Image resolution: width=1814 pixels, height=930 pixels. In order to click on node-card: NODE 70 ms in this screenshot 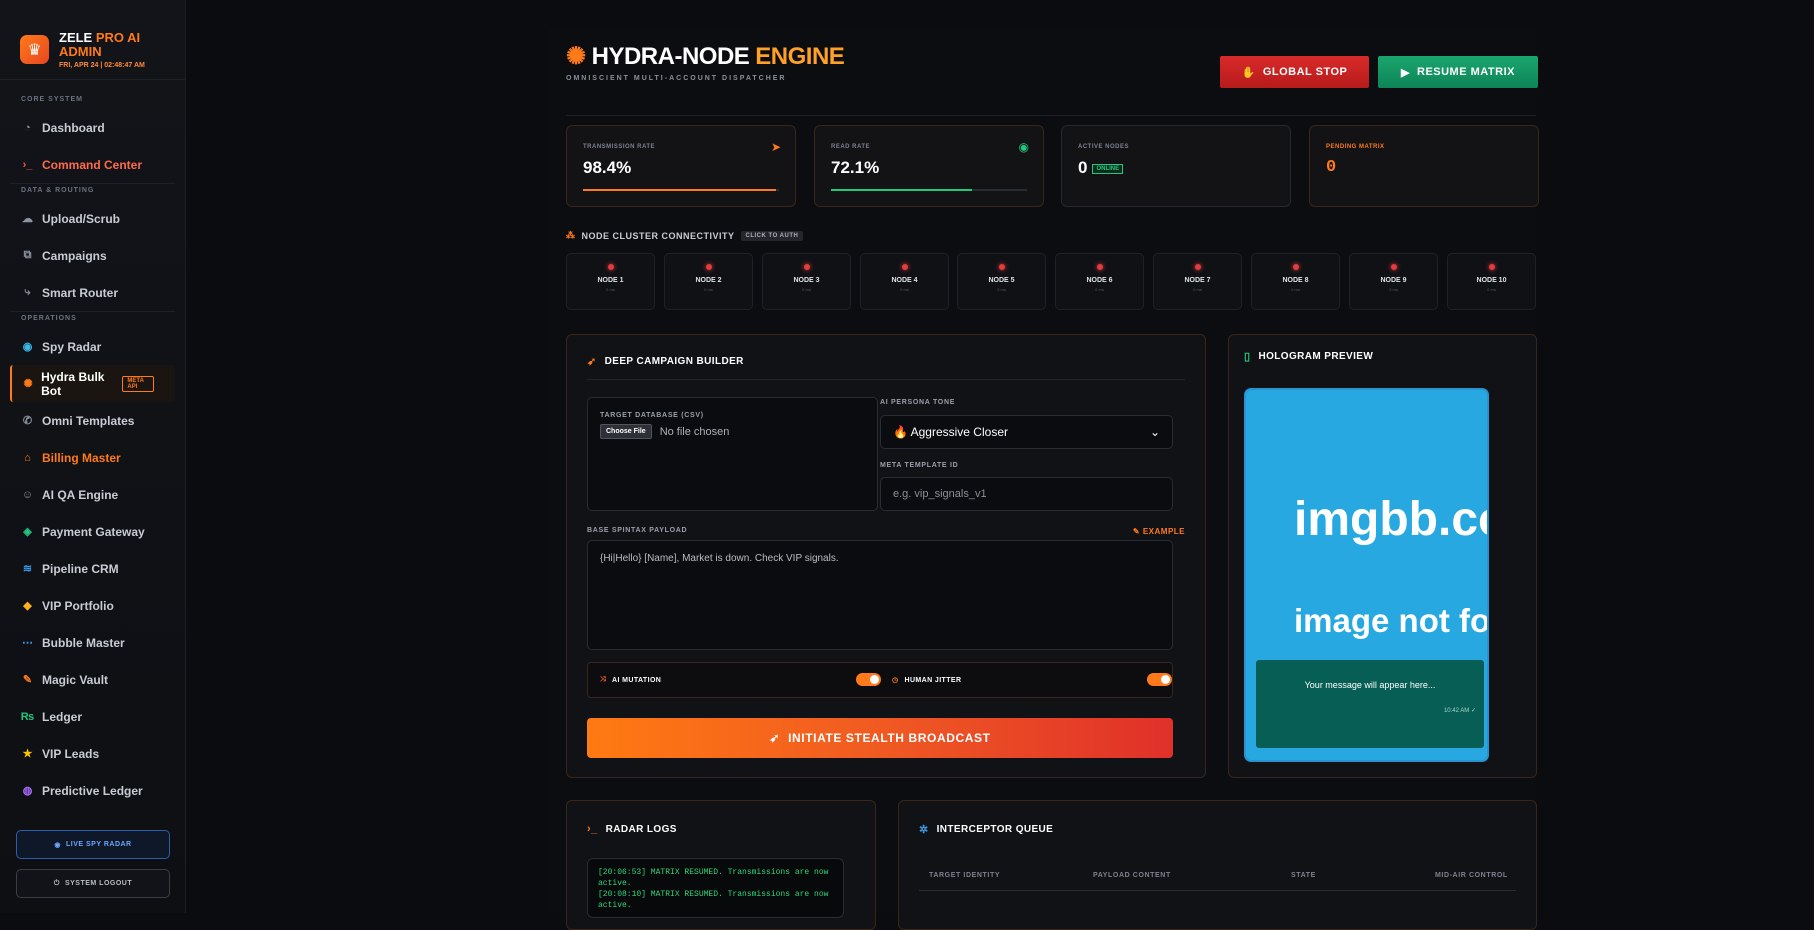, I will do `click(1197, 281)`.